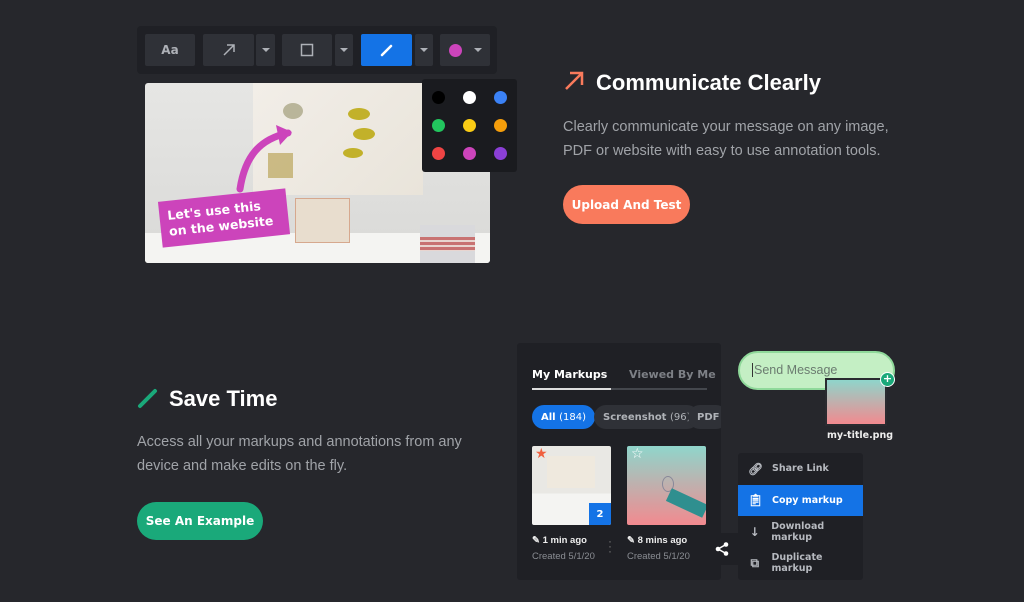  Describe the element at coordinates (755, 562) in the screenshot. I see `duplicate-icon: ⧉` at that location.